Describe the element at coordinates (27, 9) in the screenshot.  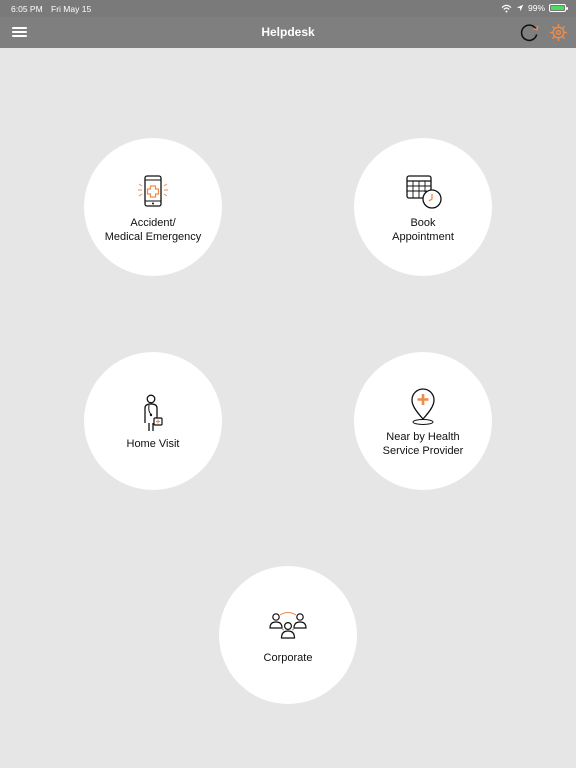
I see `status-time: 6:05 PM` at that location.